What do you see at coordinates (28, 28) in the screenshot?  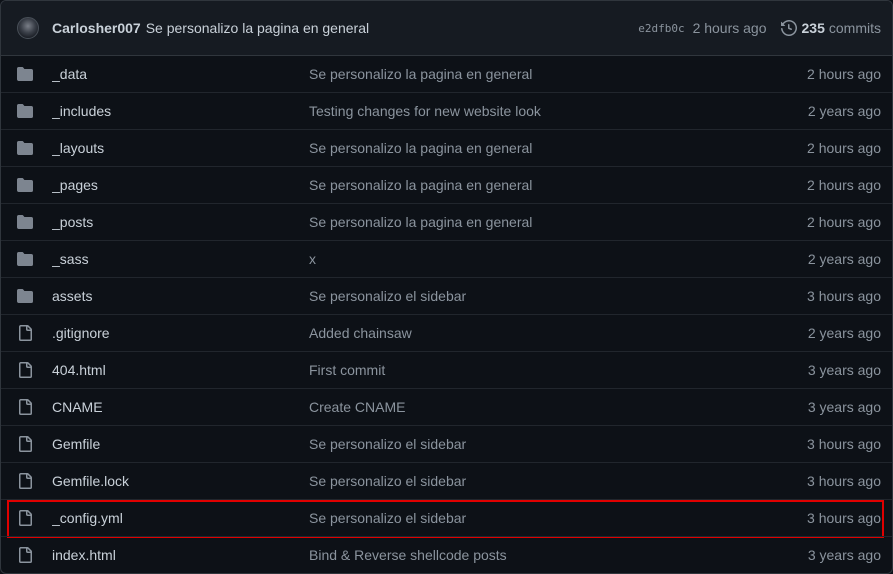 I see `avatar` at bounding box center [28, 28].